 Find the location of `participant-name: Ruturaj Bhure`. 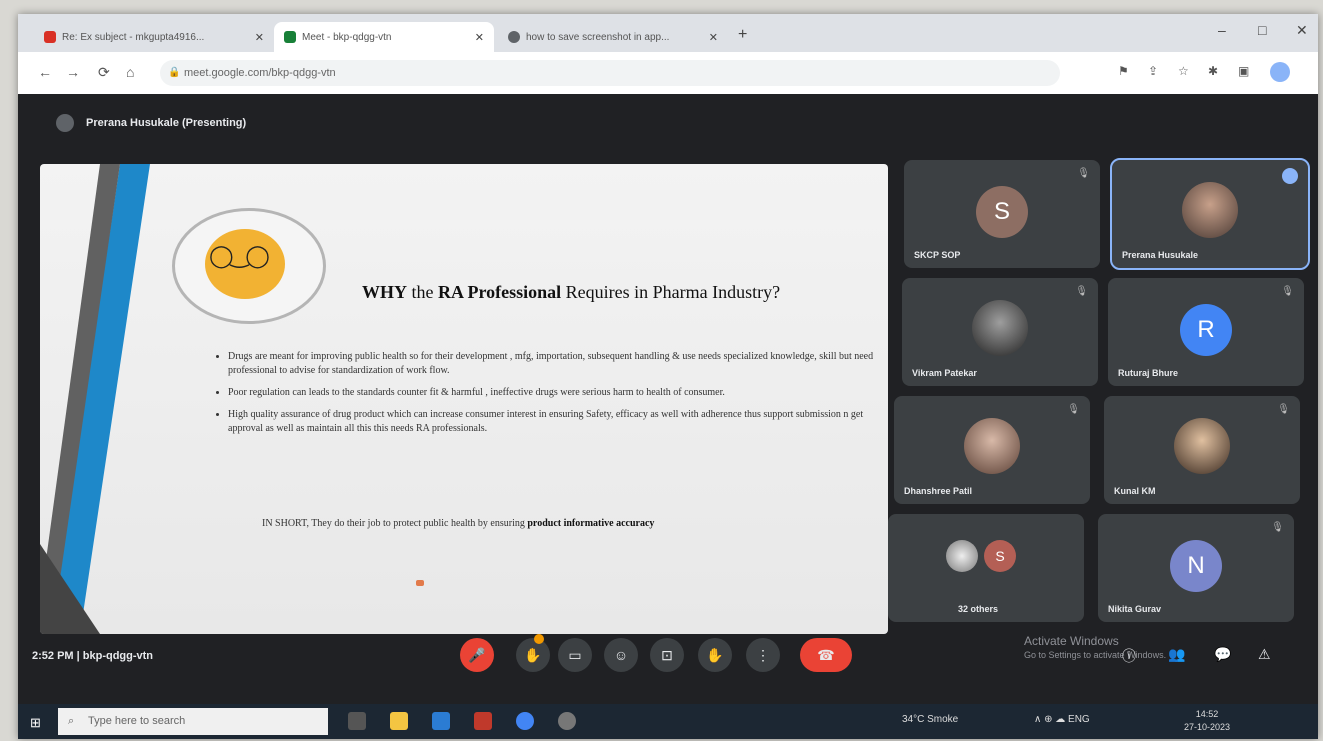

participant-name: Ruturaj Bhure is located at coordinates (1148, 373).